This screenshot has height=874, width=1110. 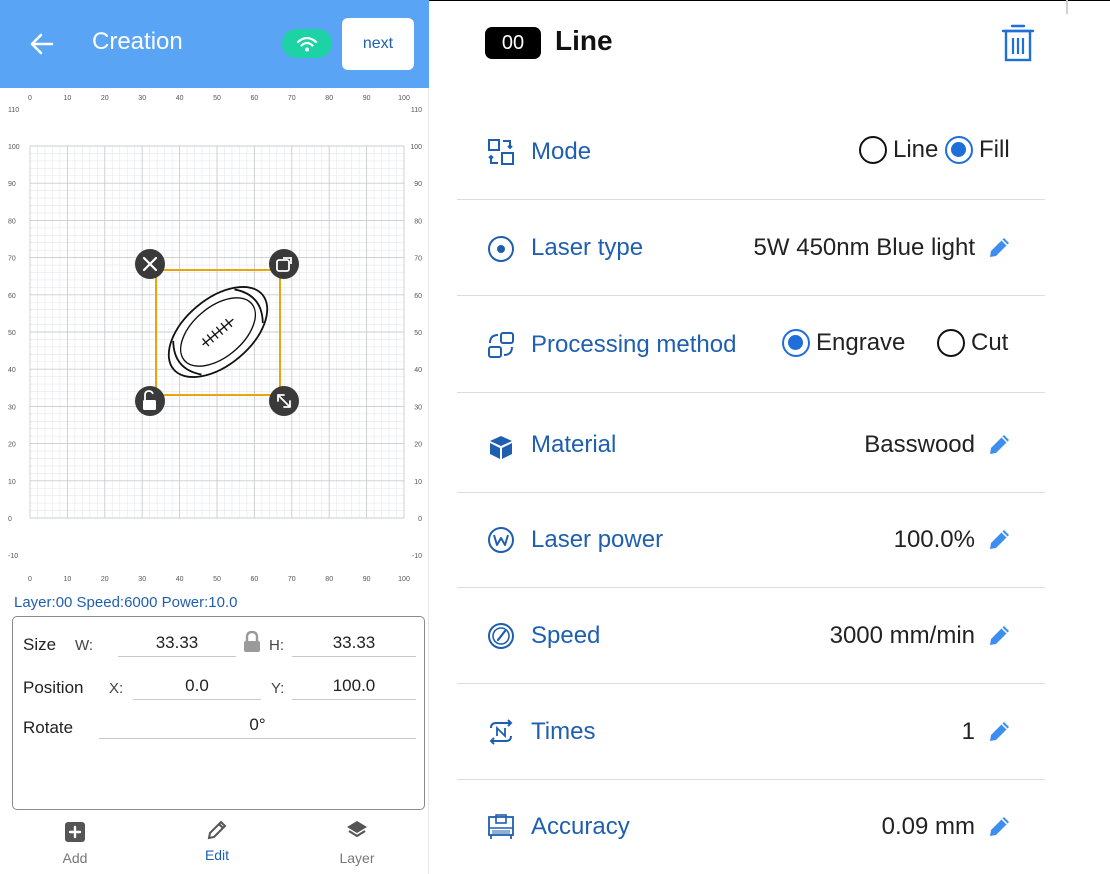 I want to click on engrave-radio: Engrave, so click(x=843, y=343).